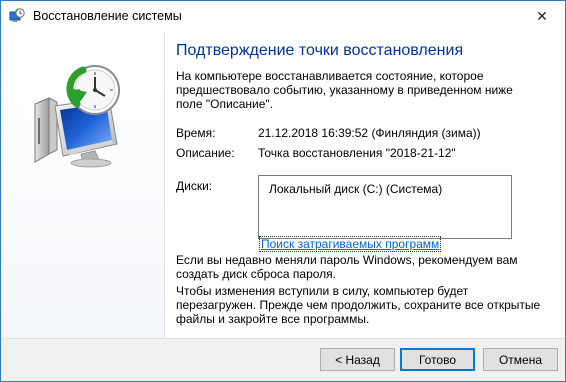 The width and height of the screenshot is (566, 382). I want to click on close-button: ✕, so click(542, 16).